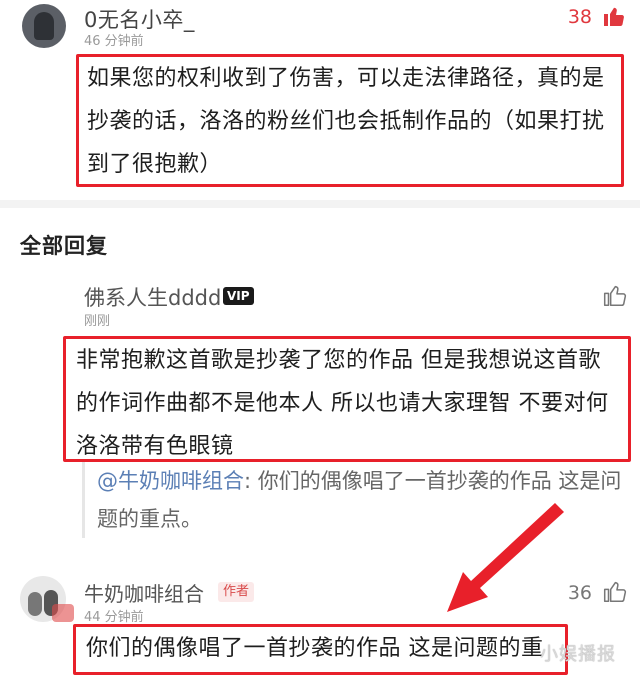 The width and height of the screenshot is (640, 675). What do you see at coordinates (144, 592) in the screenshot?
I see `reply-username: 牛奶咖啡组合` at bounding box center [144, 592].